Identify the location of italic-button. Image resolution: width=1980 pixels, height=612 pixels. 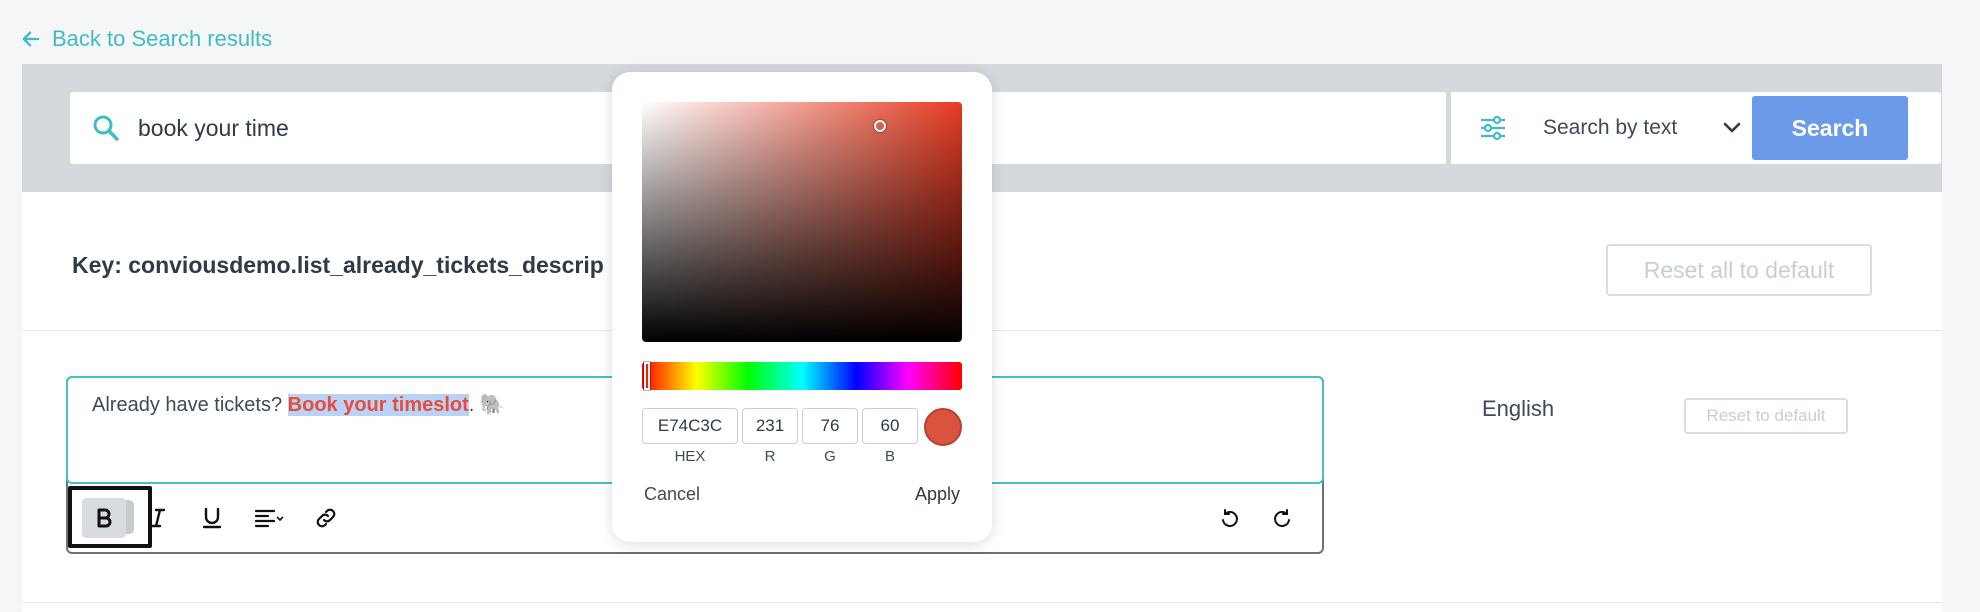
(158, 518).